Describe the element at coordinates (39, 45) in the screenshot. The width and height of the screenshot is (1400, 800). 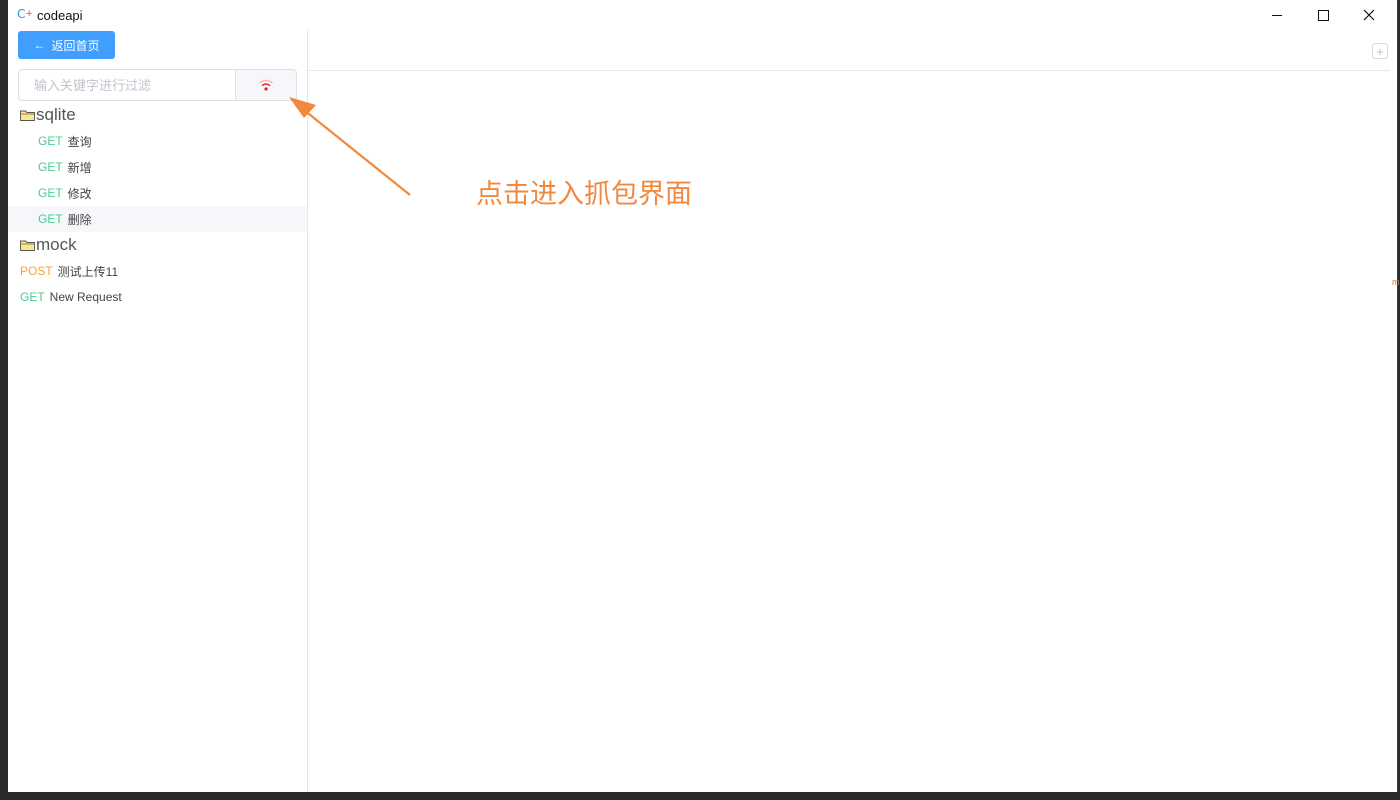
I see `arrow-left-icon: ←` at that location.